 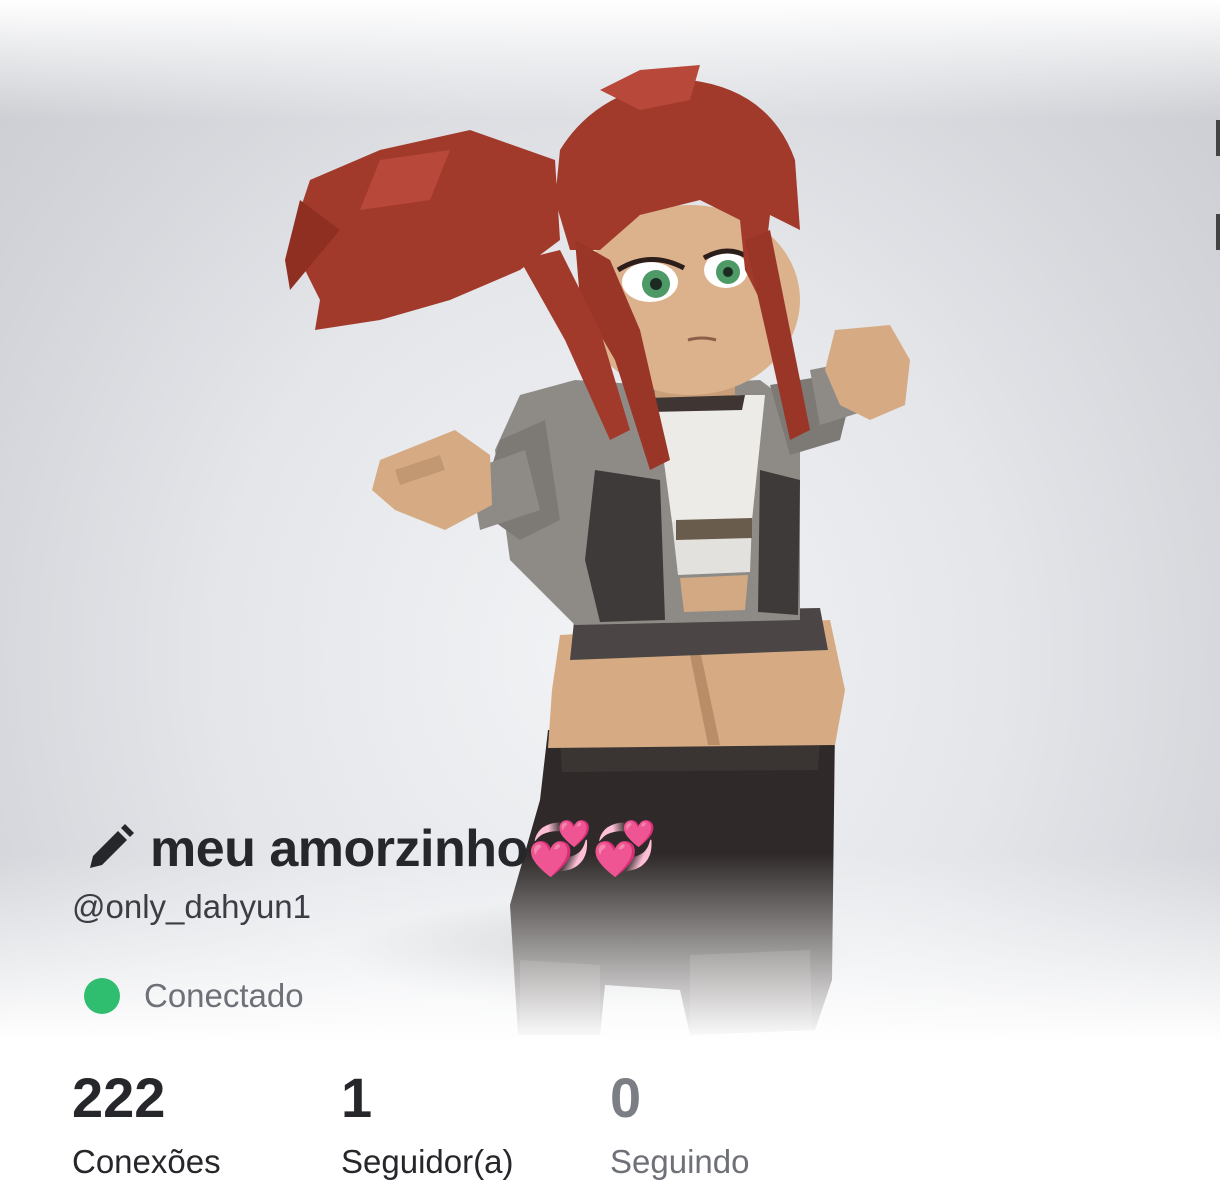 What do you see at coordinates (224, 995) in the screenshot?
I see `status-text: Conectado` at bounding box center [224, 995].